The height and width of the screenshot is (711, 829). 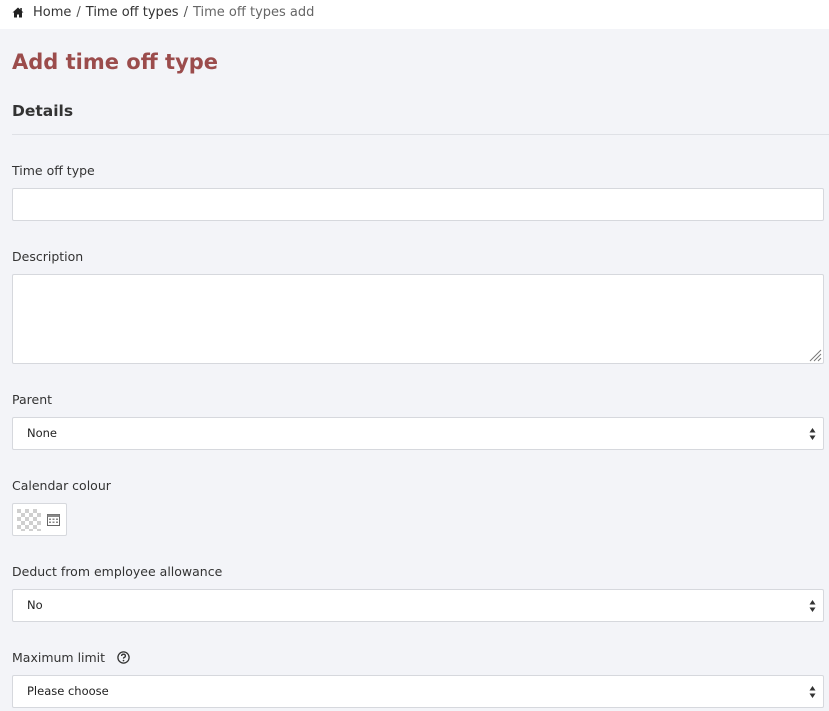 I want to click on calendar-colour-picker, so click(x=39, y=519).